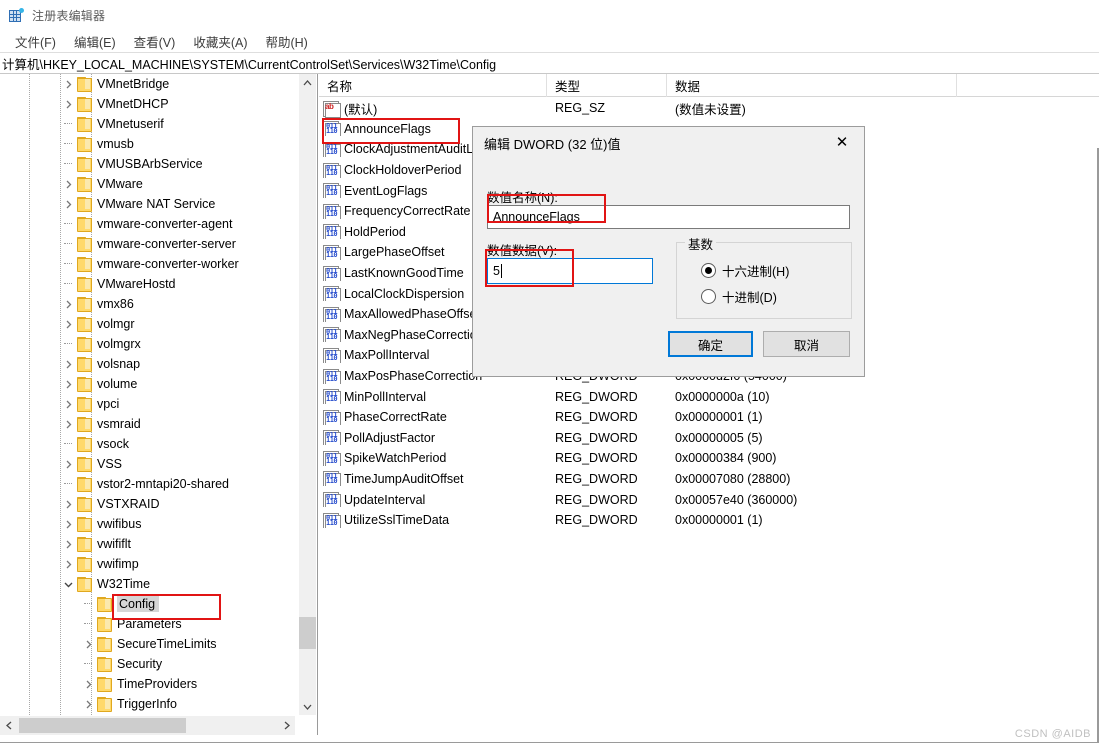 This screenshot has height=749, width=1099. What do you see at coordinates (68, 584) in the screenshot?
I see `chevron-down-icon` at bounding box center [68, 584].